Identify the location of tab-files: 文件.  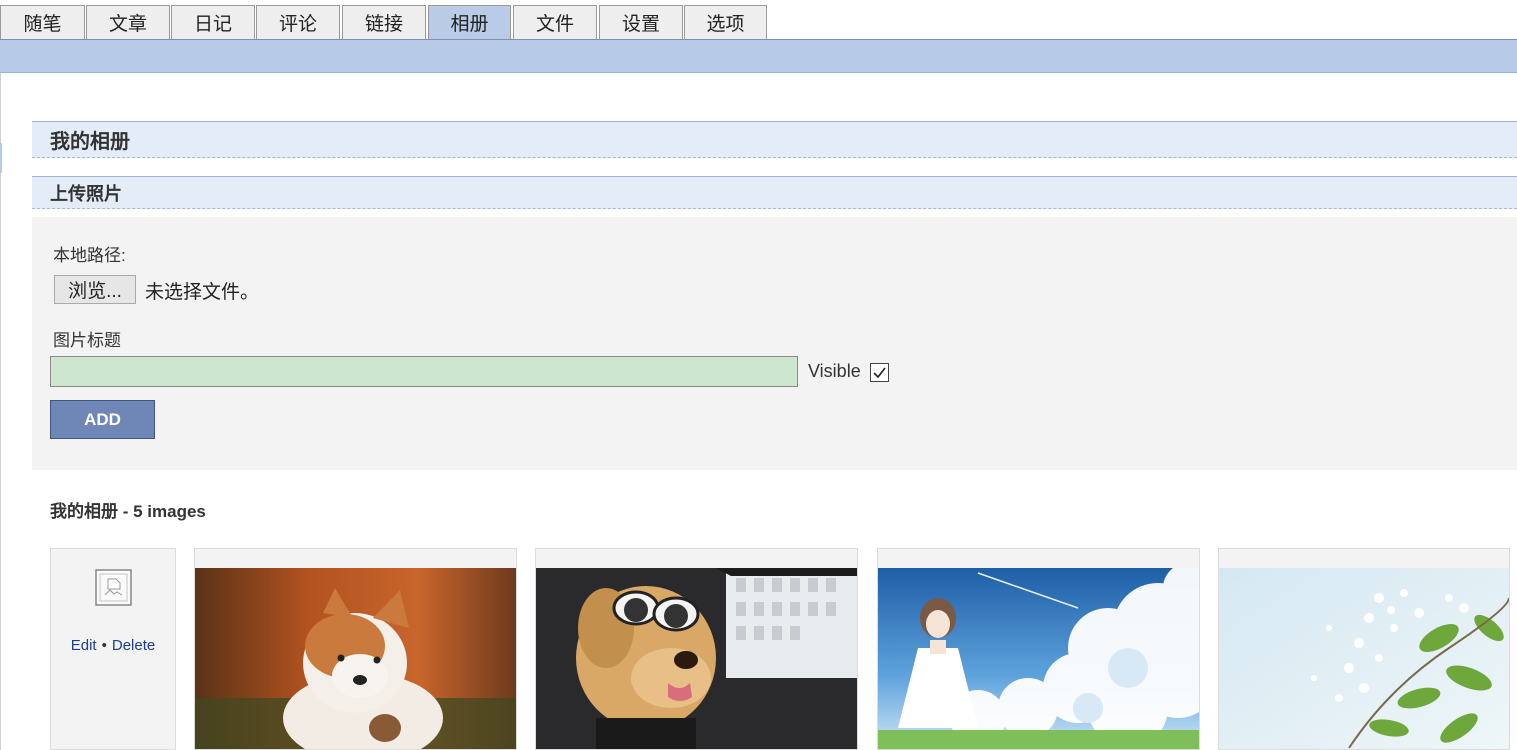
(555, 22).